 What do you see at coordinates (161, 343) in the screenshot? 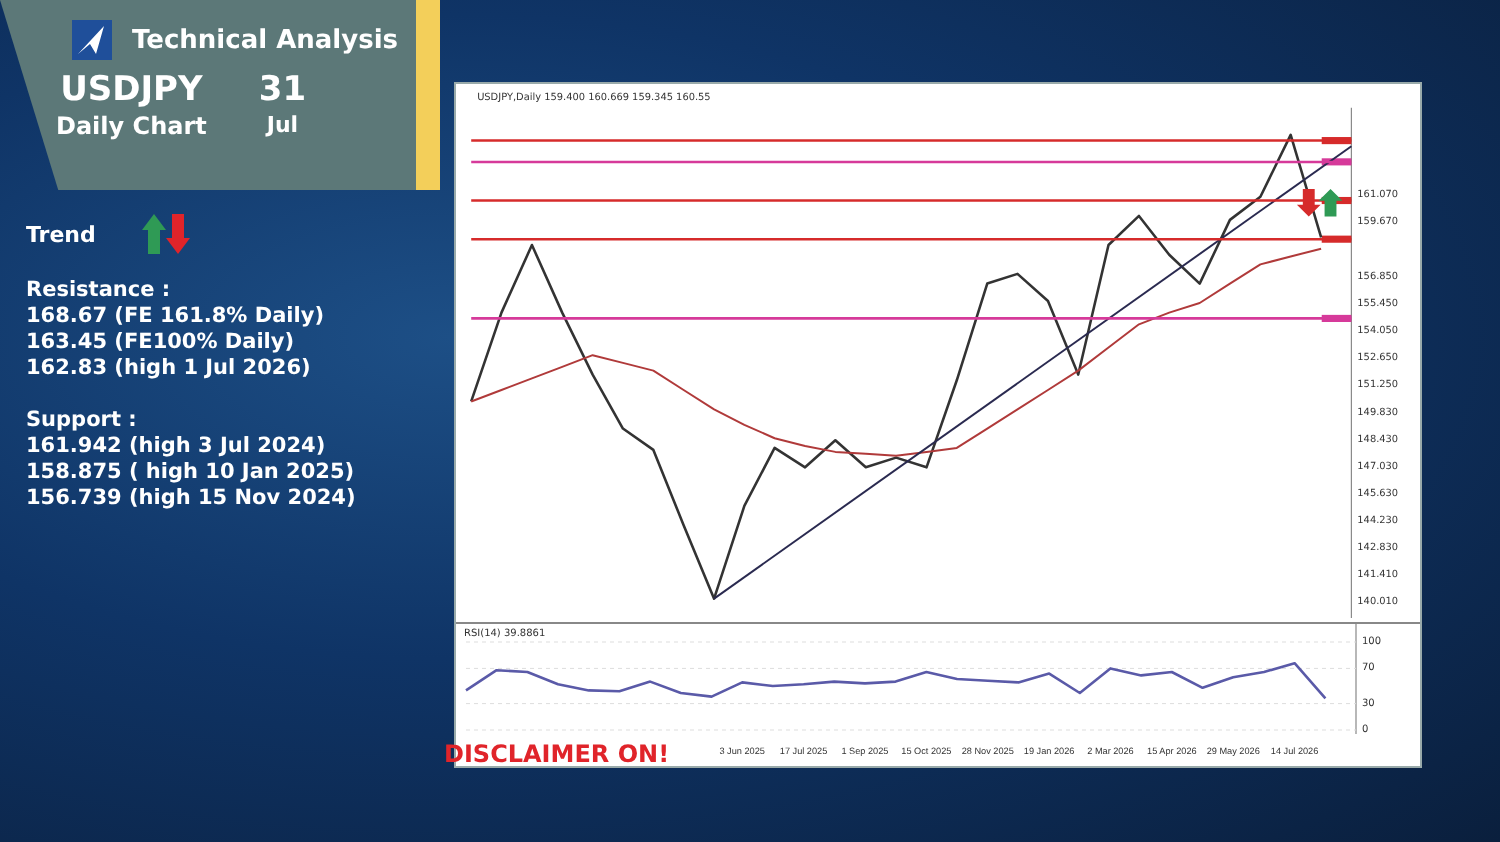
I see `resistance-level: 163.45 (FE100% Daily)` at bounding box center [161, 343].